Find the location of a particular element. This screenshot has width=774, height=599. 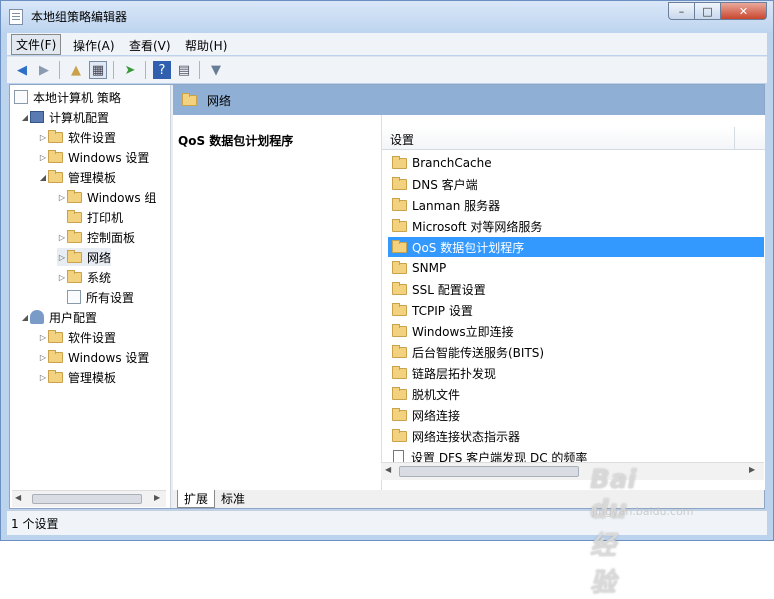

tree-item-system: ▷ 系统 is located at coordinates (84, 277).